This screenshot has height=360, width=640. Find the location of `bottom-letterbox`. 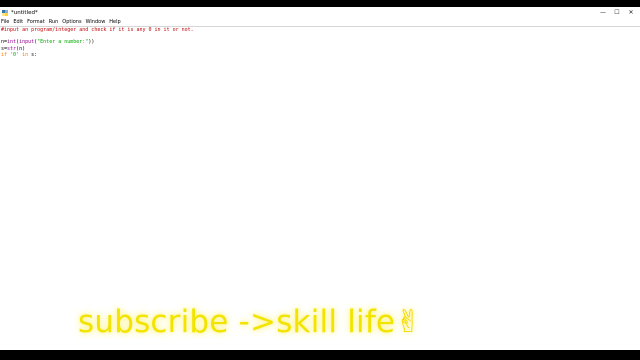

bottom-letterbox is located at coordinates (320, 355).